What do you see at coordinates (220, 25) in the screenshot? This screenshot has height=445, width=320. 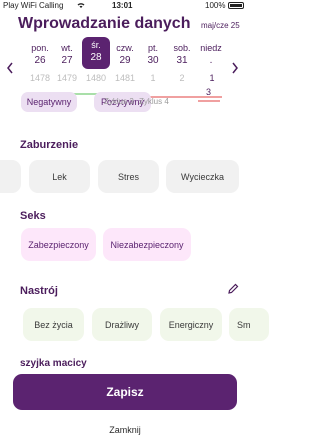 I see `month-label: maj/cze 25` at bounding box center [220, 25].